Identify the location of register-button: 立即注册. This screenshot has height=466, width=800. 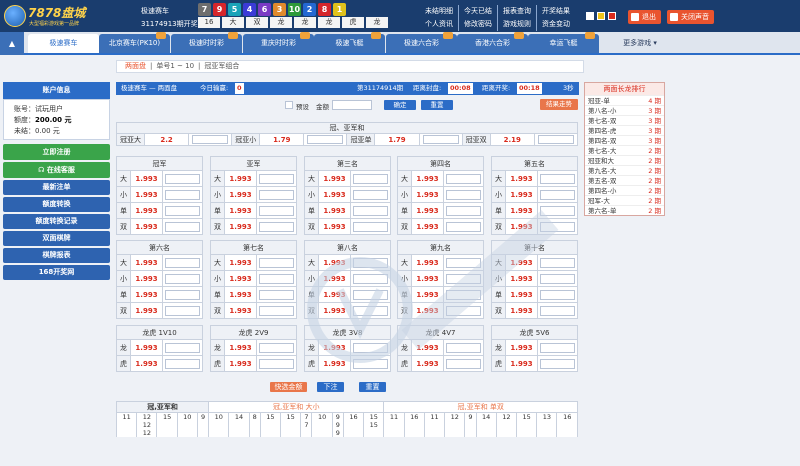
(56, 152).